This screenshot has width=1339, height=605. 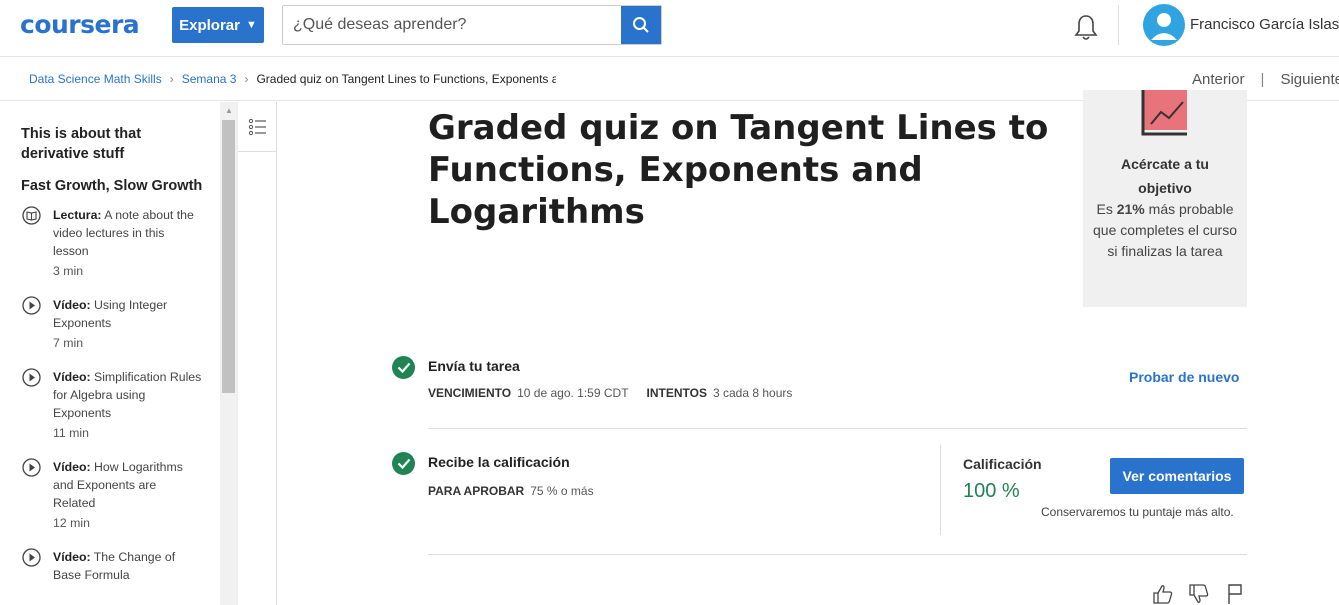 I want to click on keep-highest-note: Conservaremos tu puntaje más alto., so click(x=1137, y=512).